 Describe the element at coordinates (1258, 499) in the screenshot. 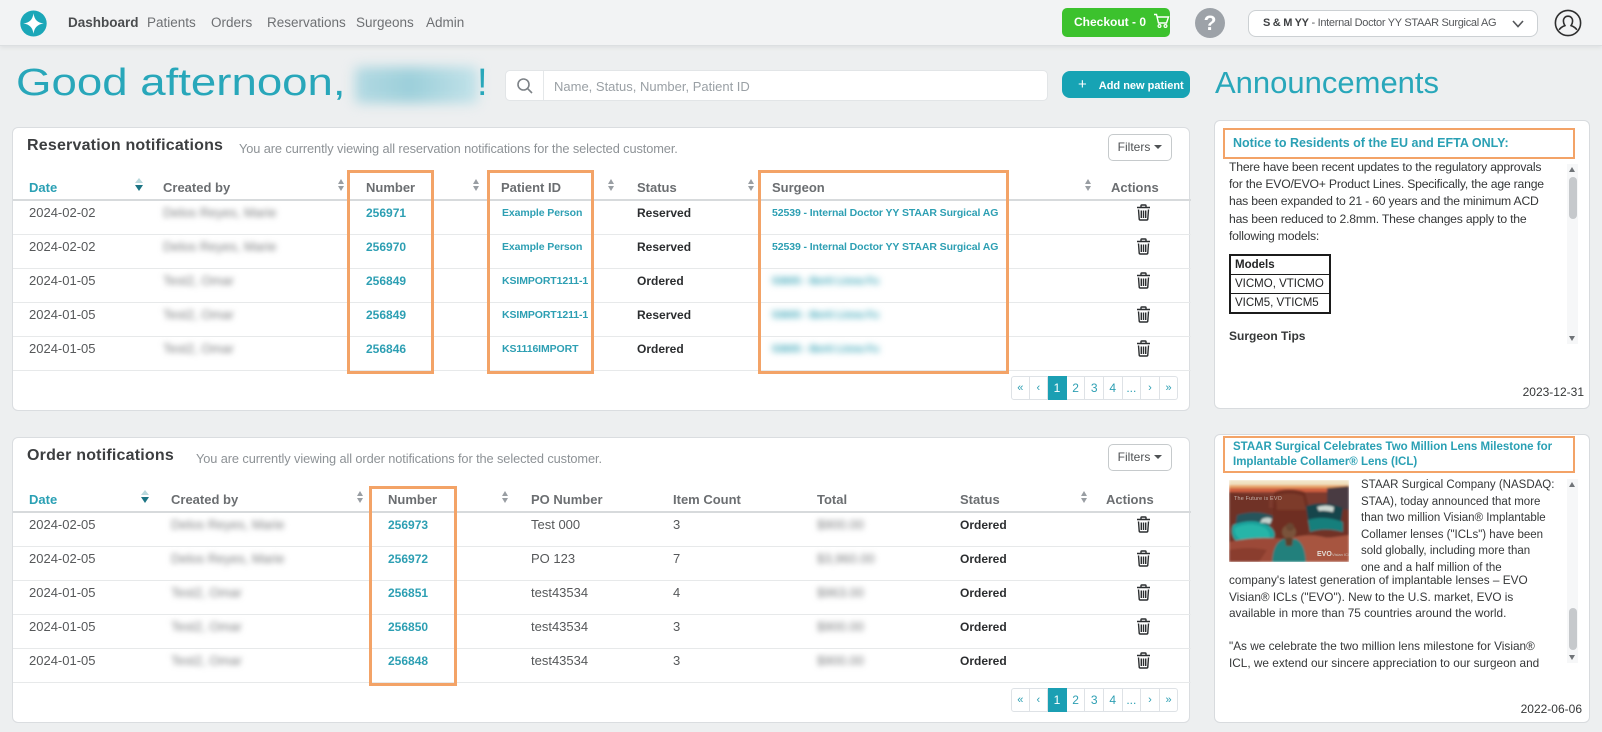

I see `svg-text: The Future is EVO` at that location.